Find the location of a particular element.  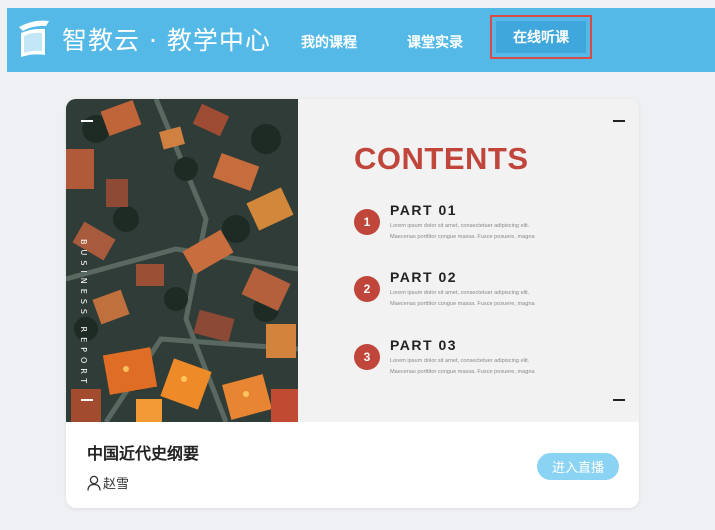

teacher-info: 赵雪 is located at coordinates (108, 482).